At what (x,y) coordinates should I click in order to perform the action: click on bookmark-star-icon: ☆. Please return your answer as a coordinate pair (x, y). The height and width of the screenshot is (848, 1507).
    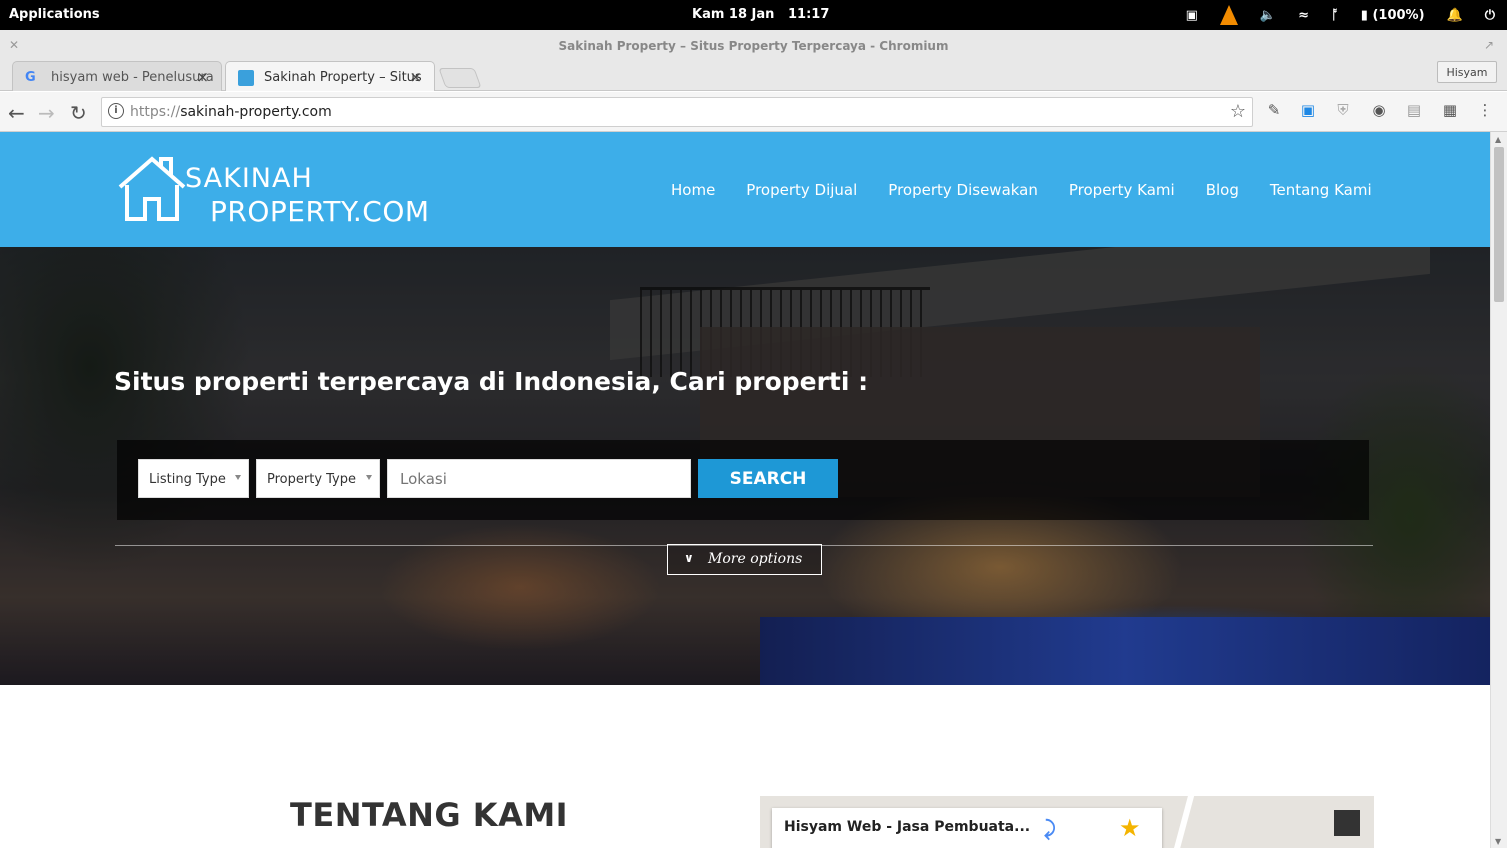
    Looking at the image, I should click on (1238, 111).